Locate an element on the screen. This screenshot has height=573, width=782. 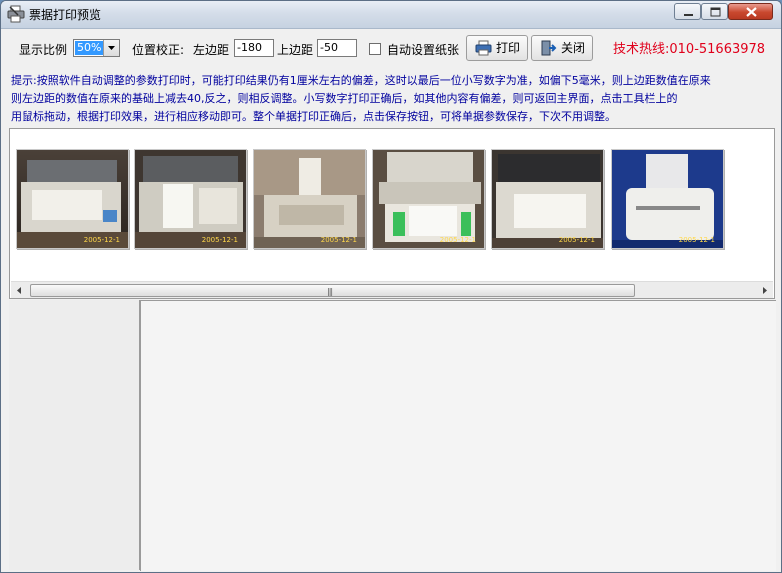
zoom-select: 50% is located at coordinates (96, 48).